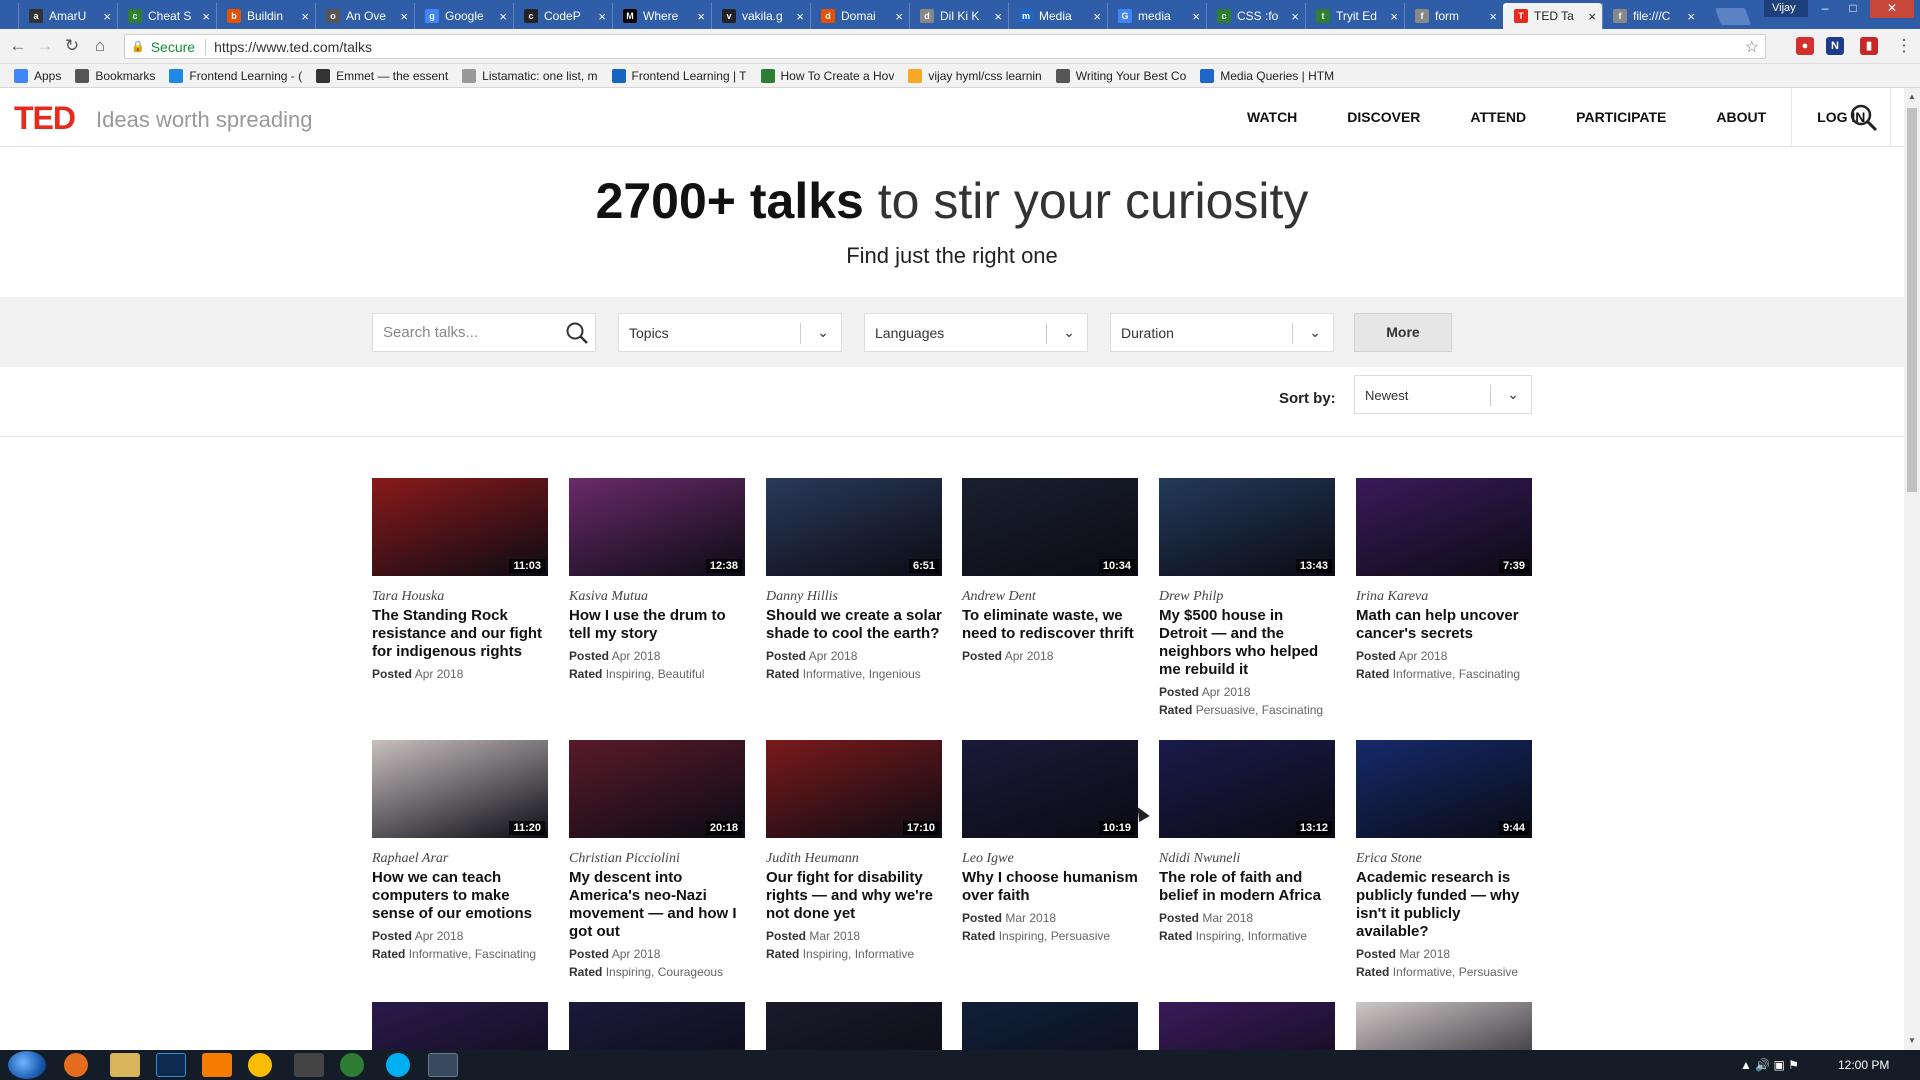 The image size is (1920, 1080). I want to click on bookmark-item: Frontend Learning - (, so click(235, 75).